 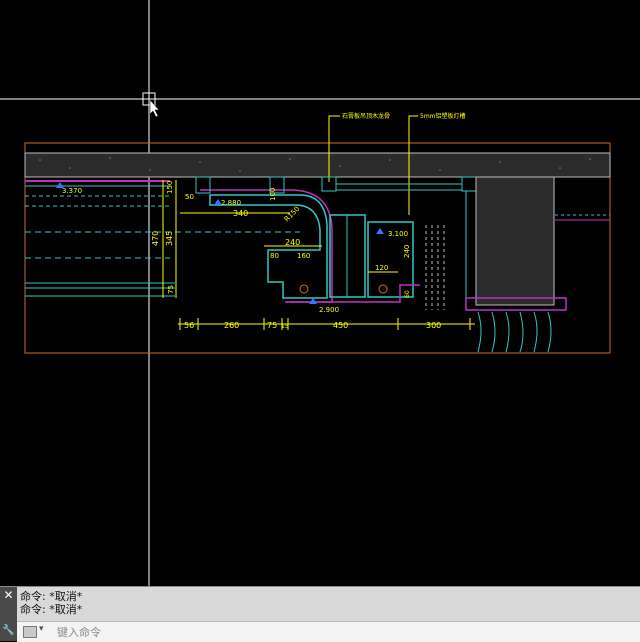 I want to click on leader-label-2: 5mm铝塑板灯槽, so click(x=443, y=116).